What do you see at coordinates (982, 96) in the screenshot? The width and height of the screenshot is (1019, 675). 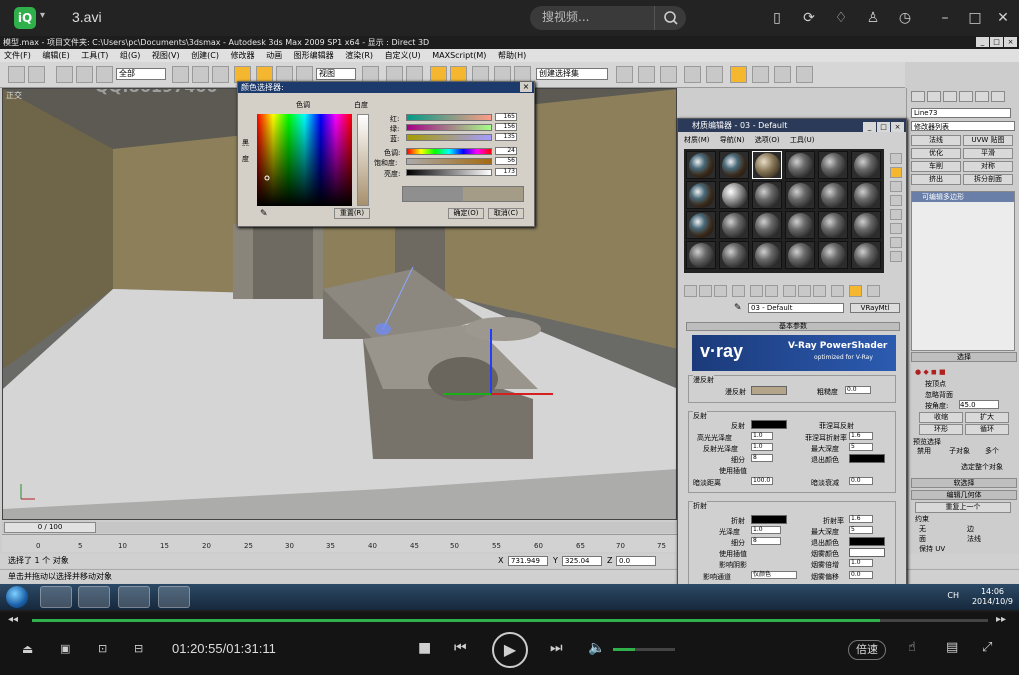 I see `display-tab-icon` at bounding box center [982, 96].